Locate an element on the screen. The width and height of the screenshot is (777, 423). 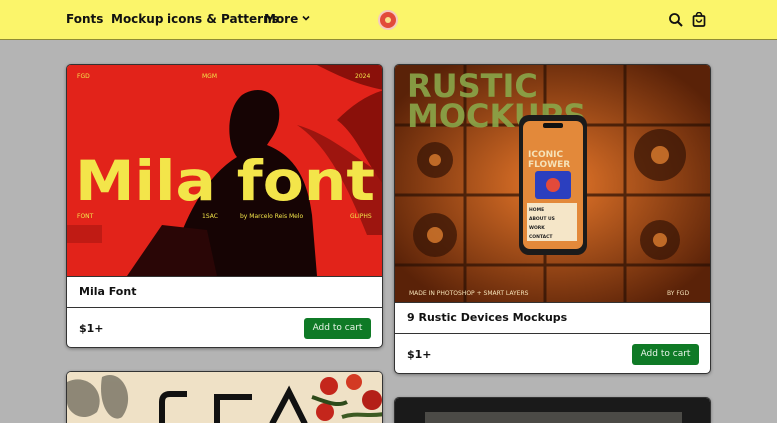
floral-artwork is located at coordinates (224, 397).